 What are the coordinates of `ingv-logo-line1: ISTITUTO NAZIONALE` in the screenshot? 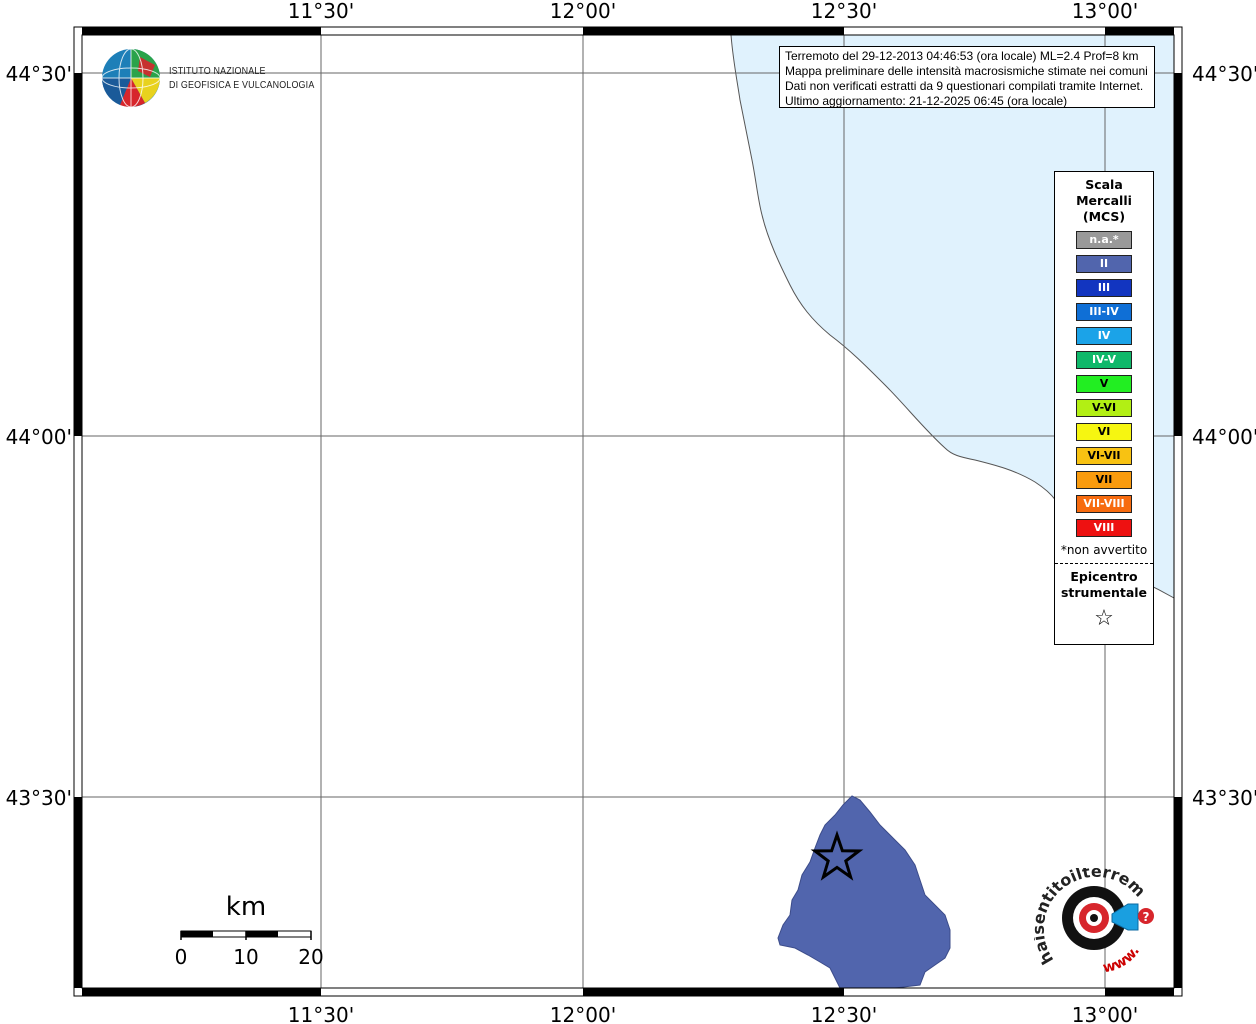 It's located at (217, 71).